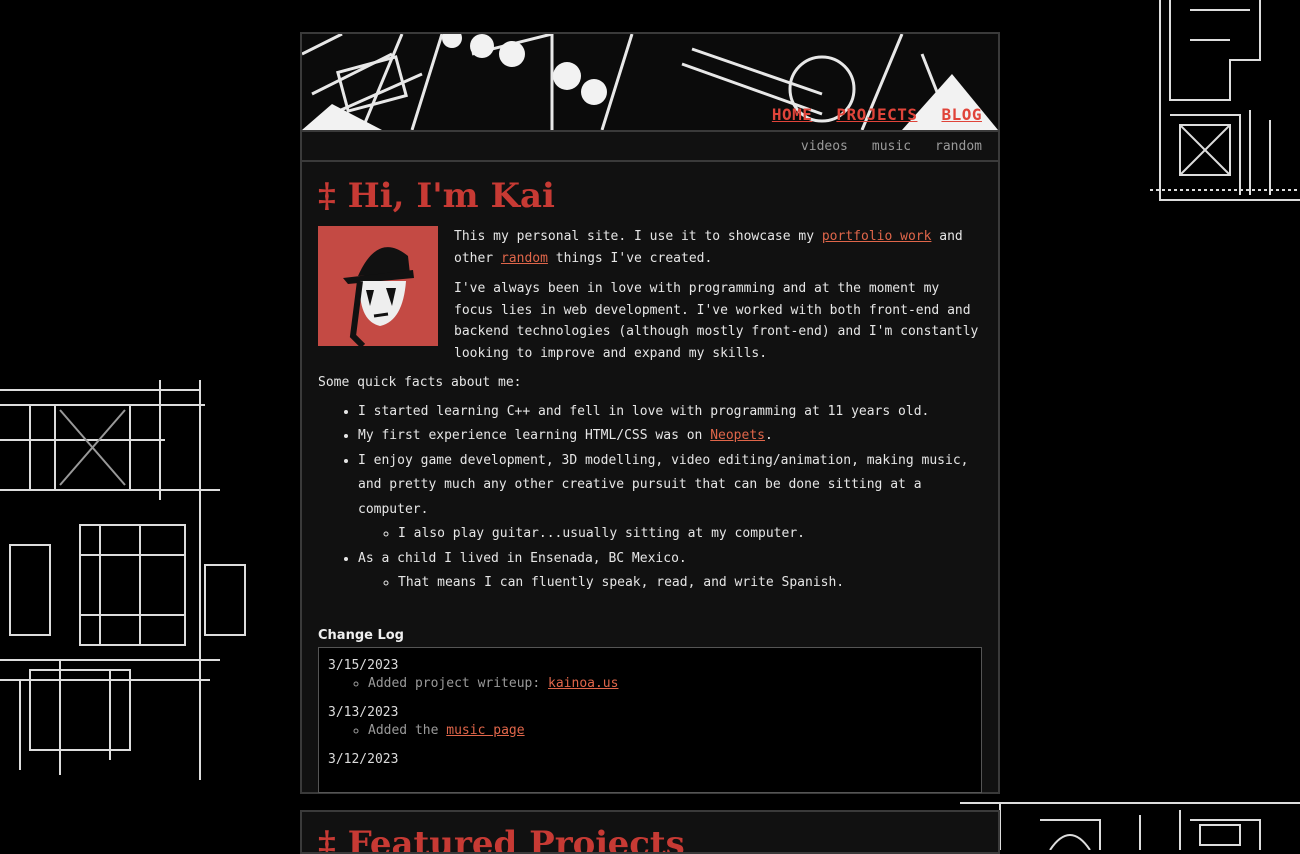 Image resolution: width=1300 pixels, height=854 pixels. What do you see at coordinates (583, 683) in the screenshot?
I see `kainoa-link: kainoa.us` at bounding box center [583, 683].